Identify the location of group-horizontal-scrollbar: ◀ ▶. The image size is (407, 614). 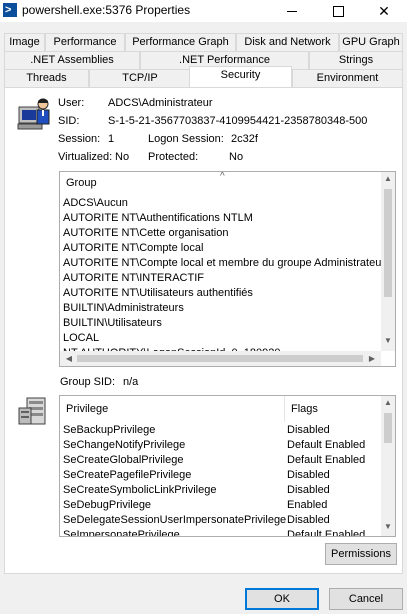
(220, 358).